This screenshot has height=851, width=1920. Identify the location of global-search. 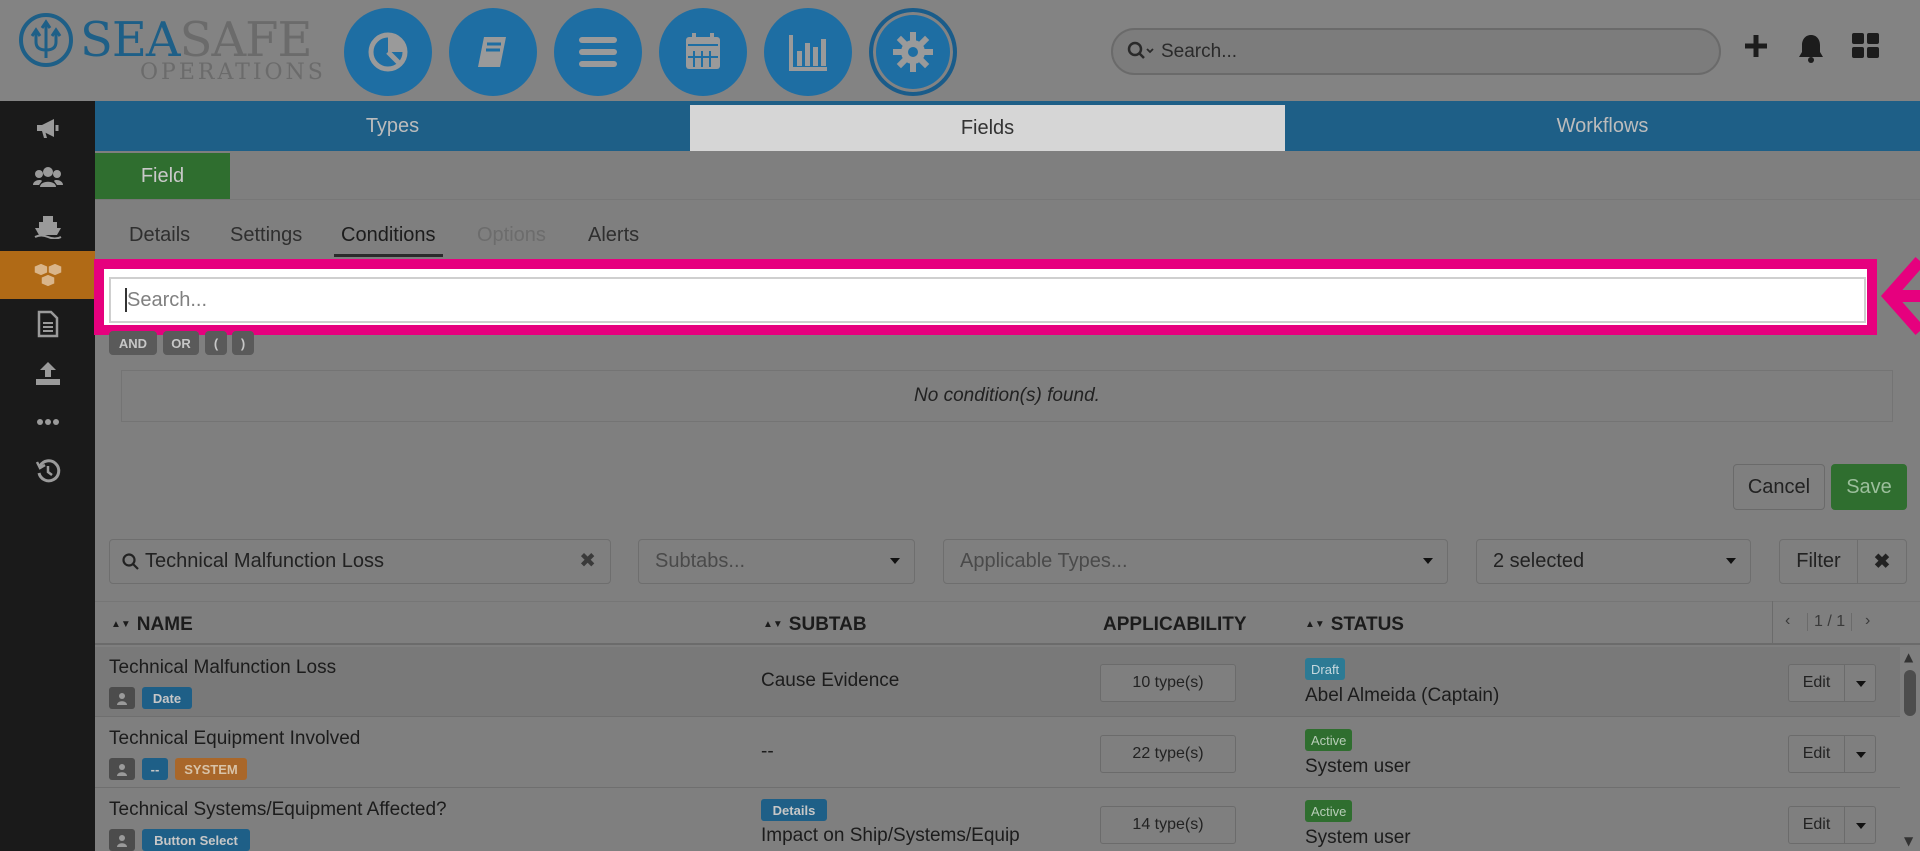
(1416, 51).